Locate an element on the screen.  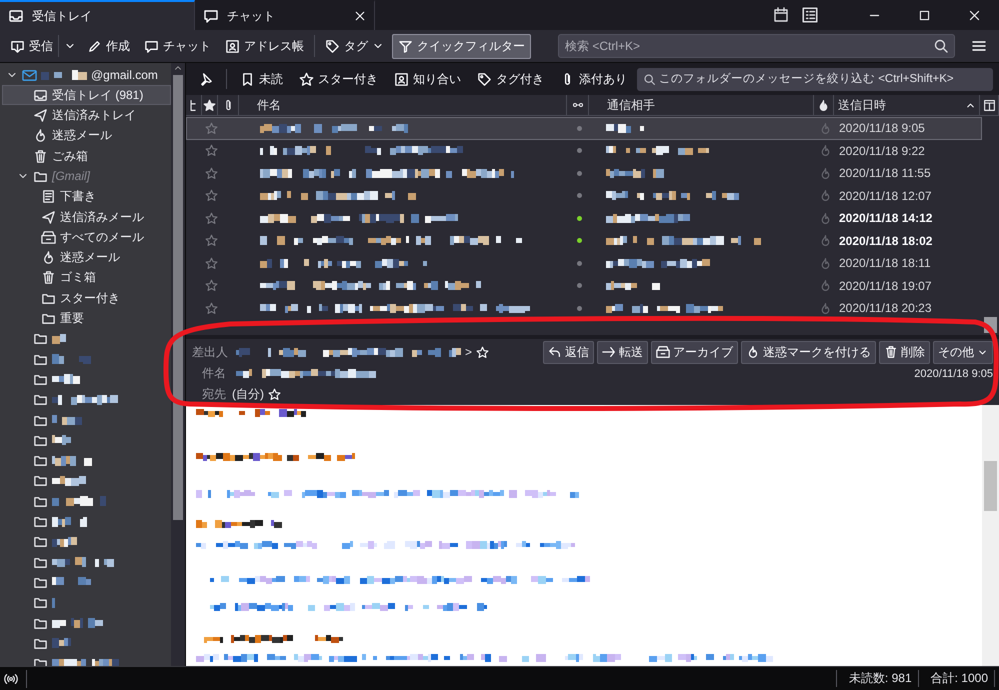
folder-item: スター付き is located at coordinates (86, 298).